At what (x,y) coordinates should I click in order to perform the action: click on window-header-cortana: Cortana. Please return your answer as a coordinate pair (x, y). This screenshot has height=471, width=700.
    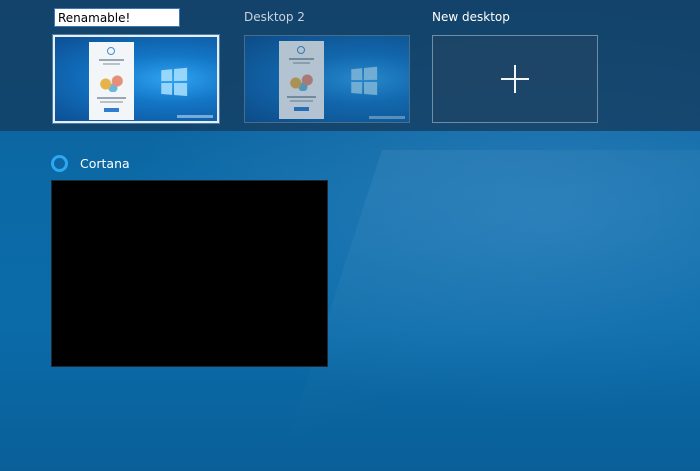
    Looking at the image, I should click on (90, 163).